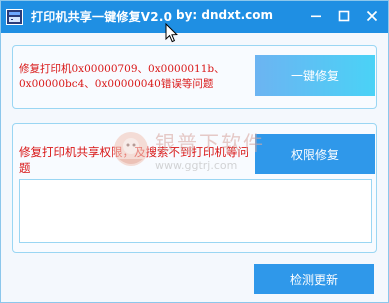  I want to click on title-bar: 打印机共享一键修复V2.0 by: dndxt.com, so click(194, 17).